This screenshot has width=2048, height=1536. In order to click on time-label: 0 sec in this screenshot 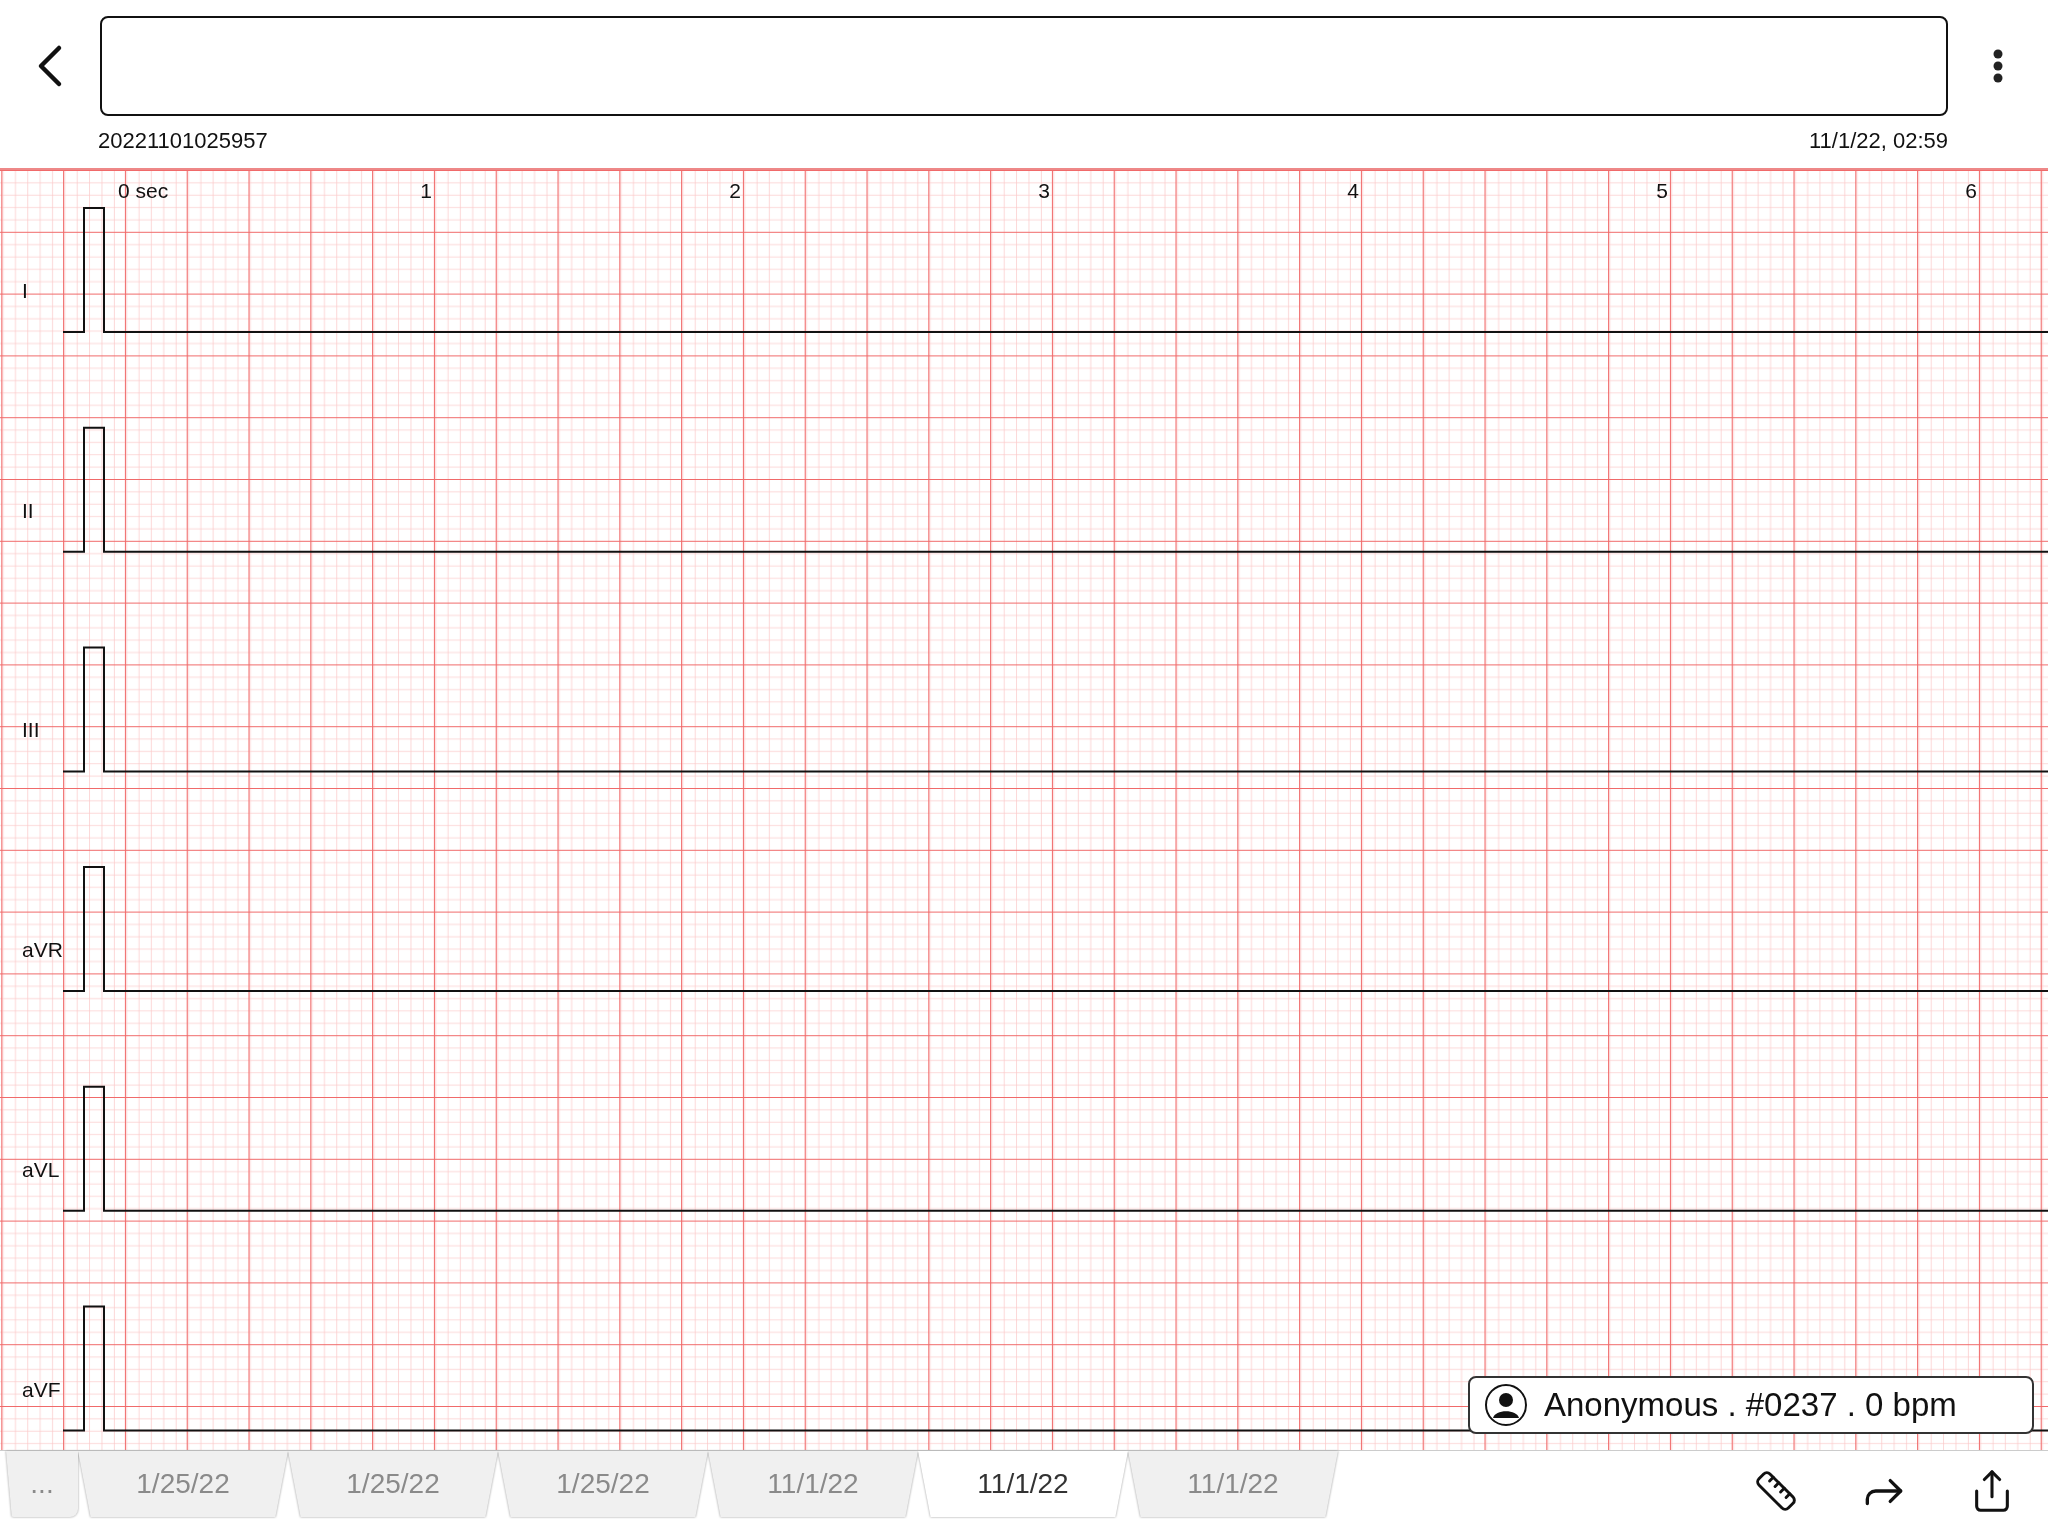, I will do `click(143, 190)`.